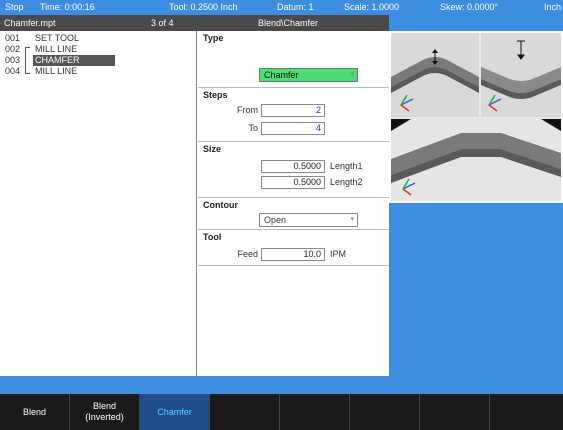  Describe the element at coordinates (98, 38) in the screenshot. I see `program-row: 001 SET TOOL` at that location.